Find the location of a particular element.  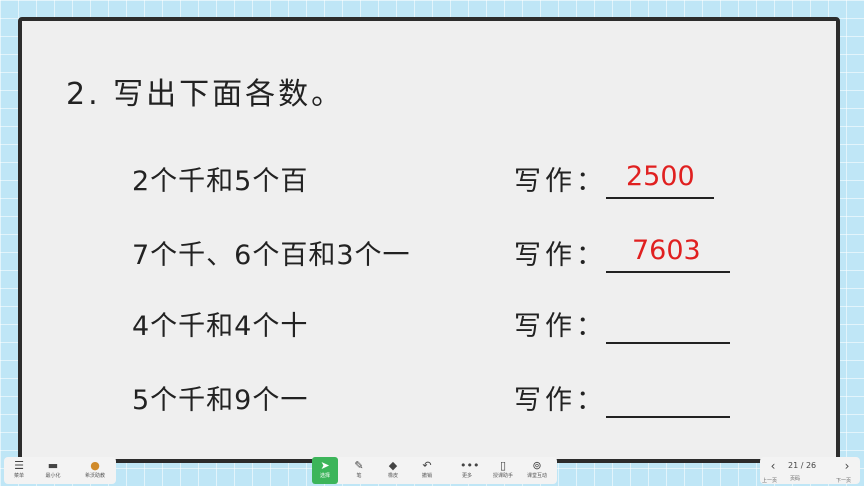

more-label: 更多 is located at coordinates (466, 476).